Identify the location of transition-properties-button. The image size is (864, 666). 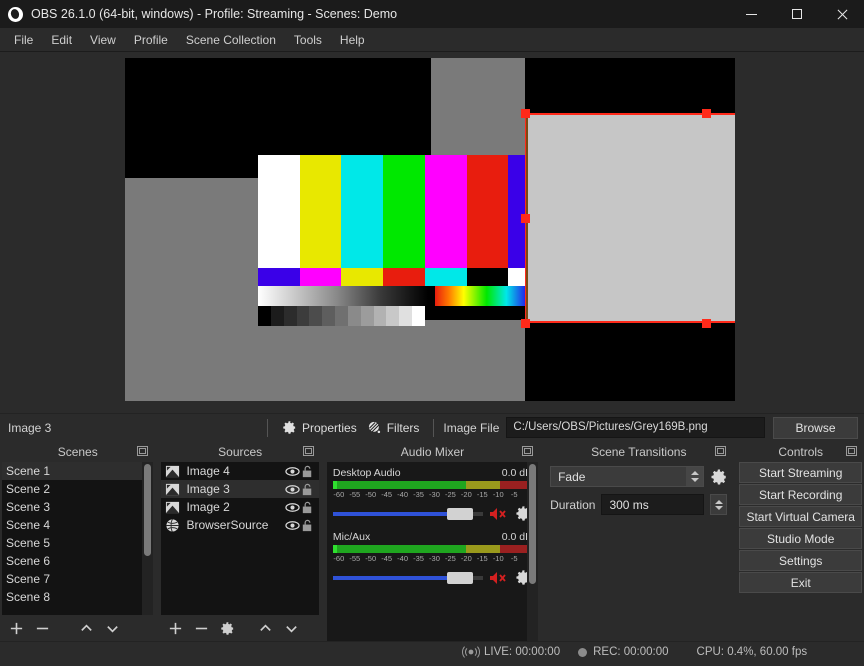
(718, 476).